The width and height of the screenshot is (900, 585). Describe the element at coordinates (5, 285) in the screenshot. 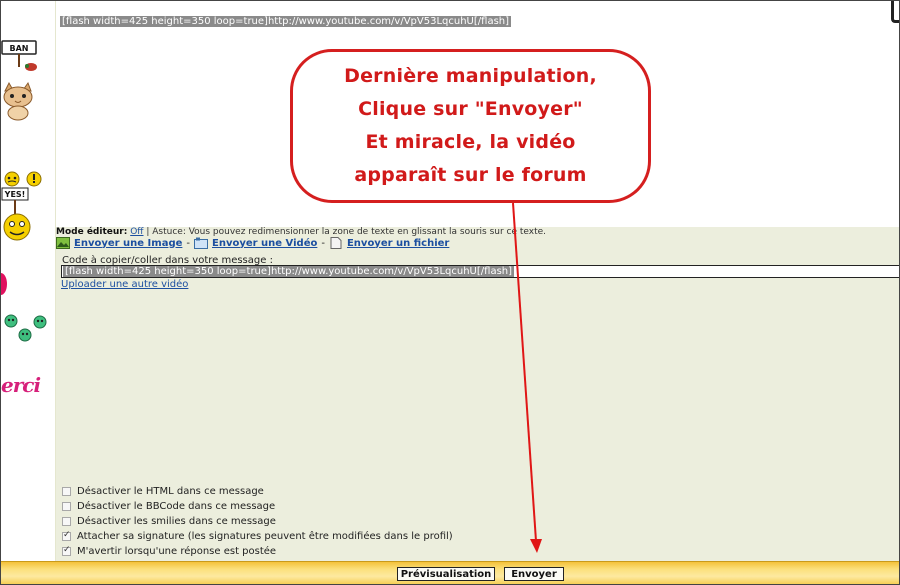

I see `pink-smiley` at that location.